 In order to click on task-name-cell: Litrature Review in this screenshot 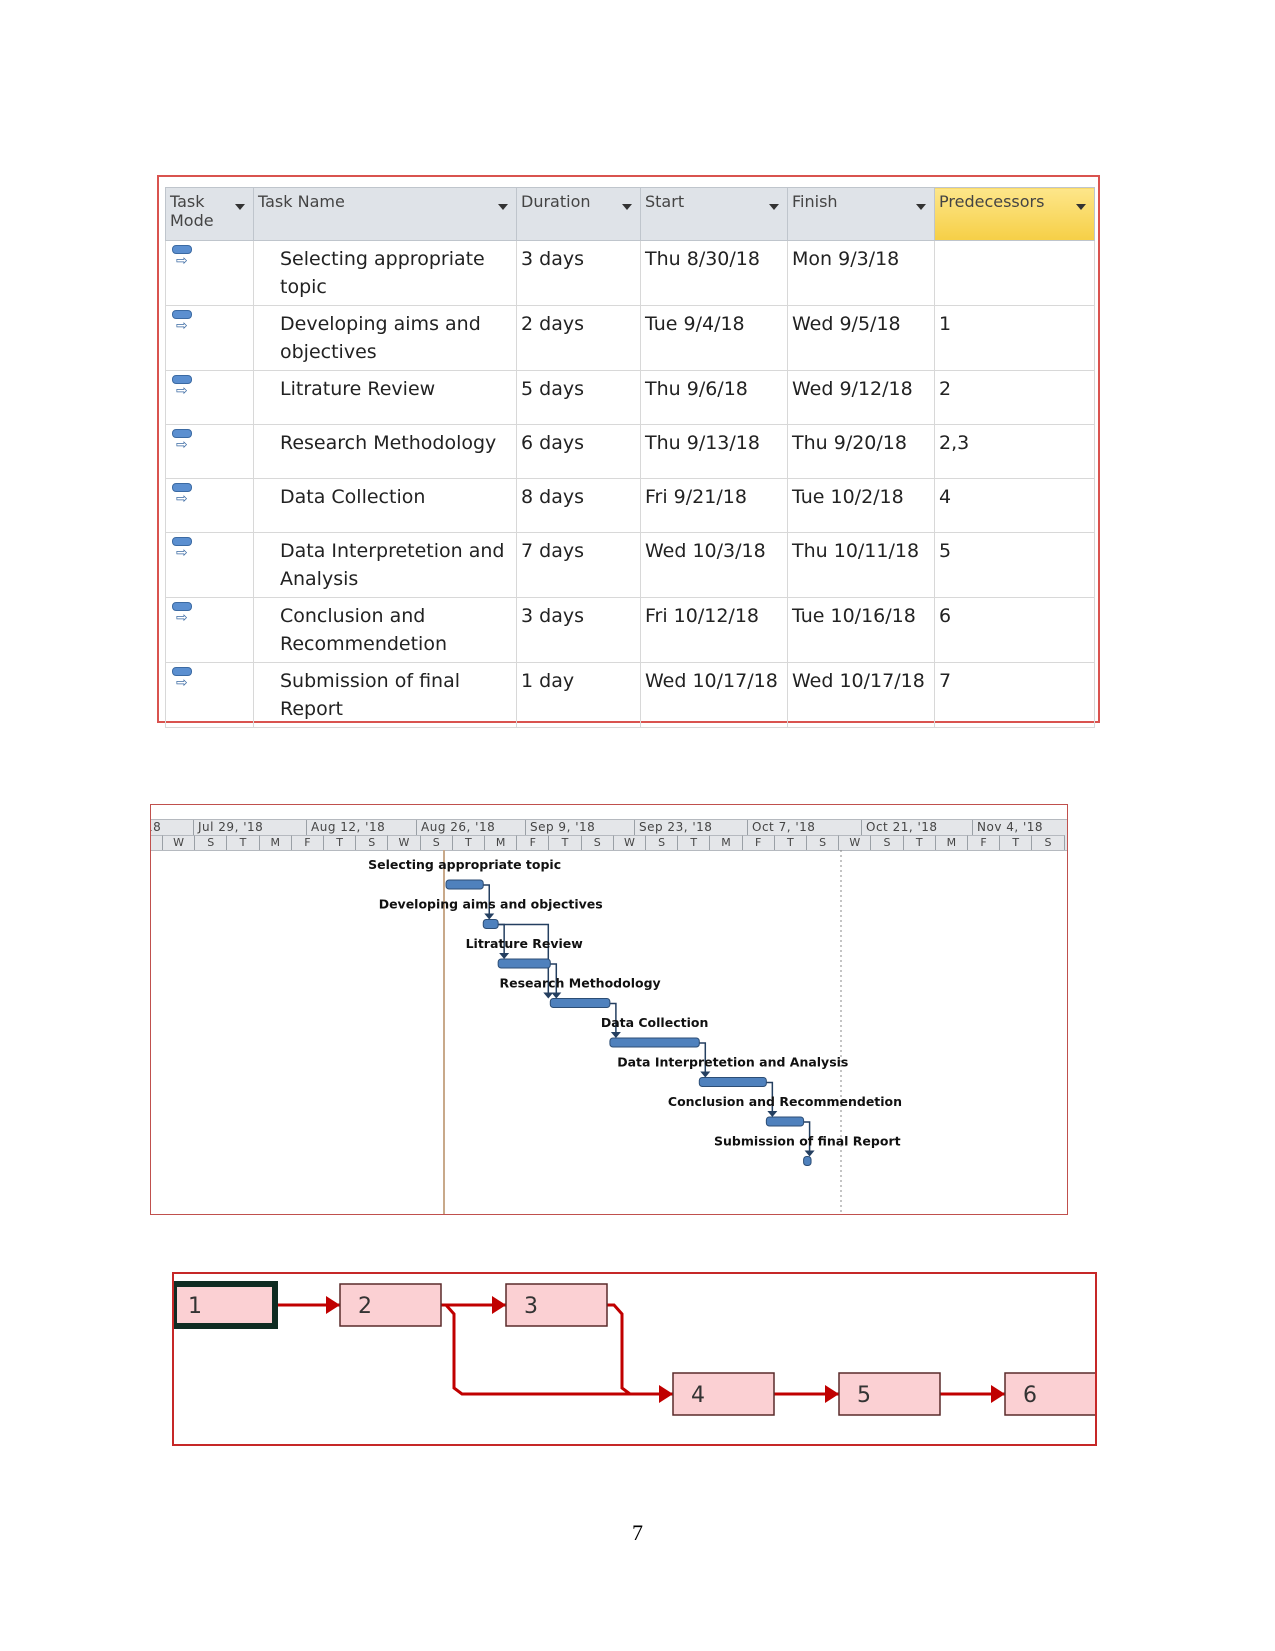, I will do `click(385, 397)`.